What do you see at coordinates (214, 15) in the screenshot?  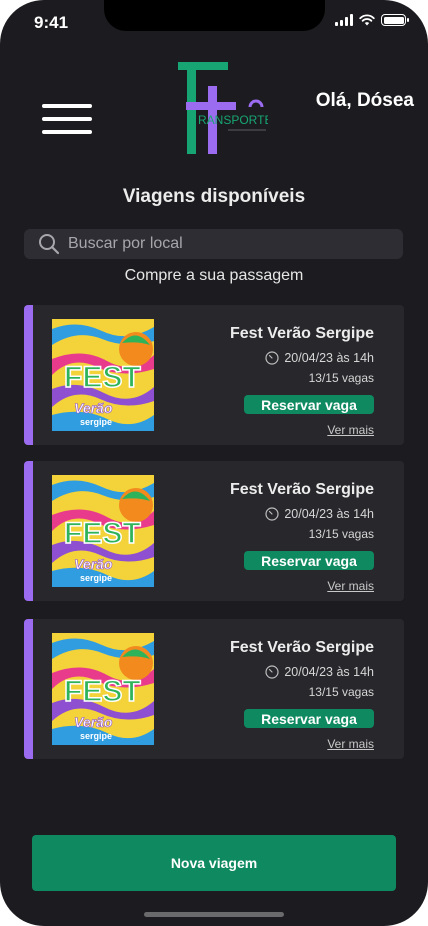 I see `device-notch` at bounding box center [214, 15].